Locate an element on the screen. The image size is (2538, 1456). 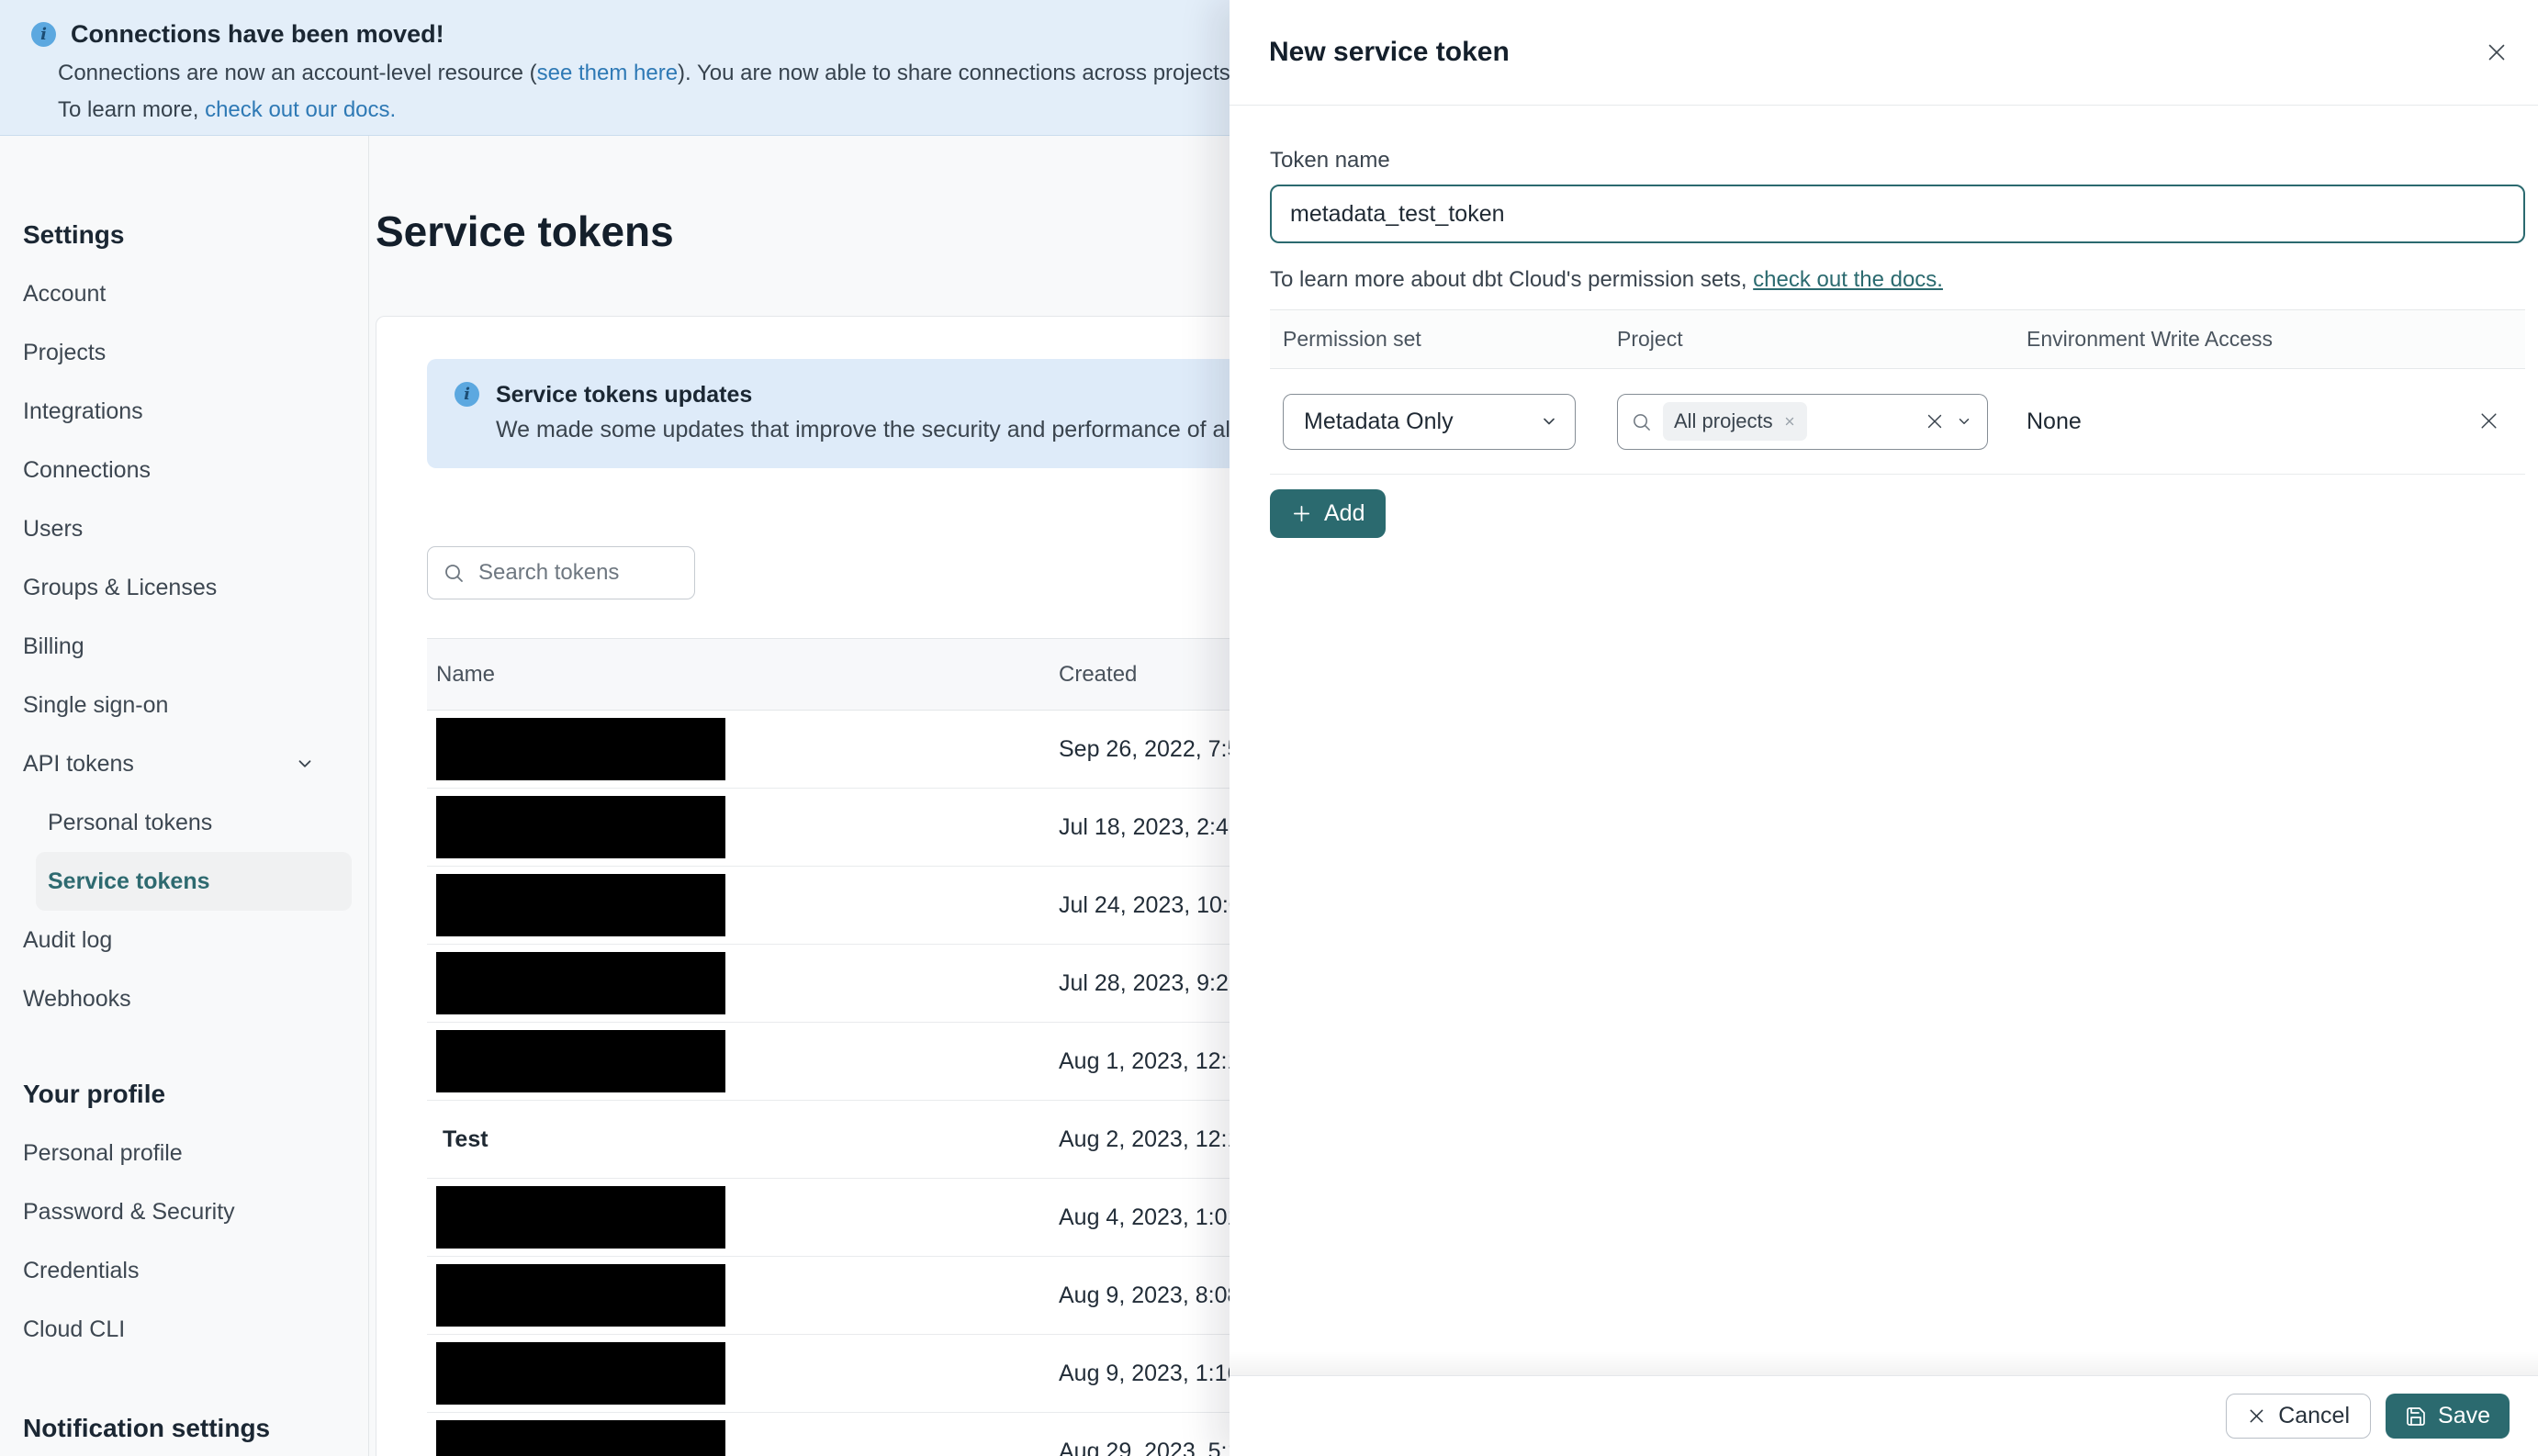
sidebar-heading-your-profile: Your profile is located at coordinates (94, 1094).